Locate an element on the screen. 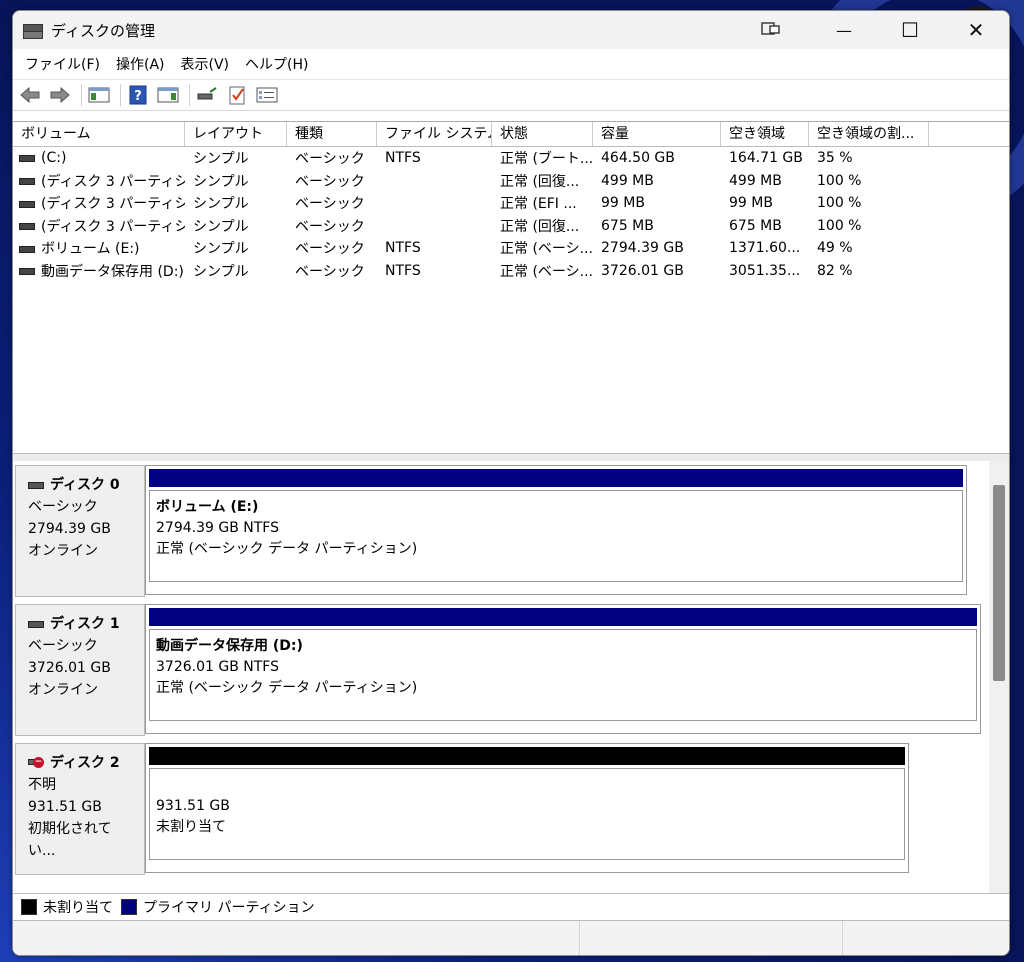  cell-text: 35 % is located at coordinates (835, 158).